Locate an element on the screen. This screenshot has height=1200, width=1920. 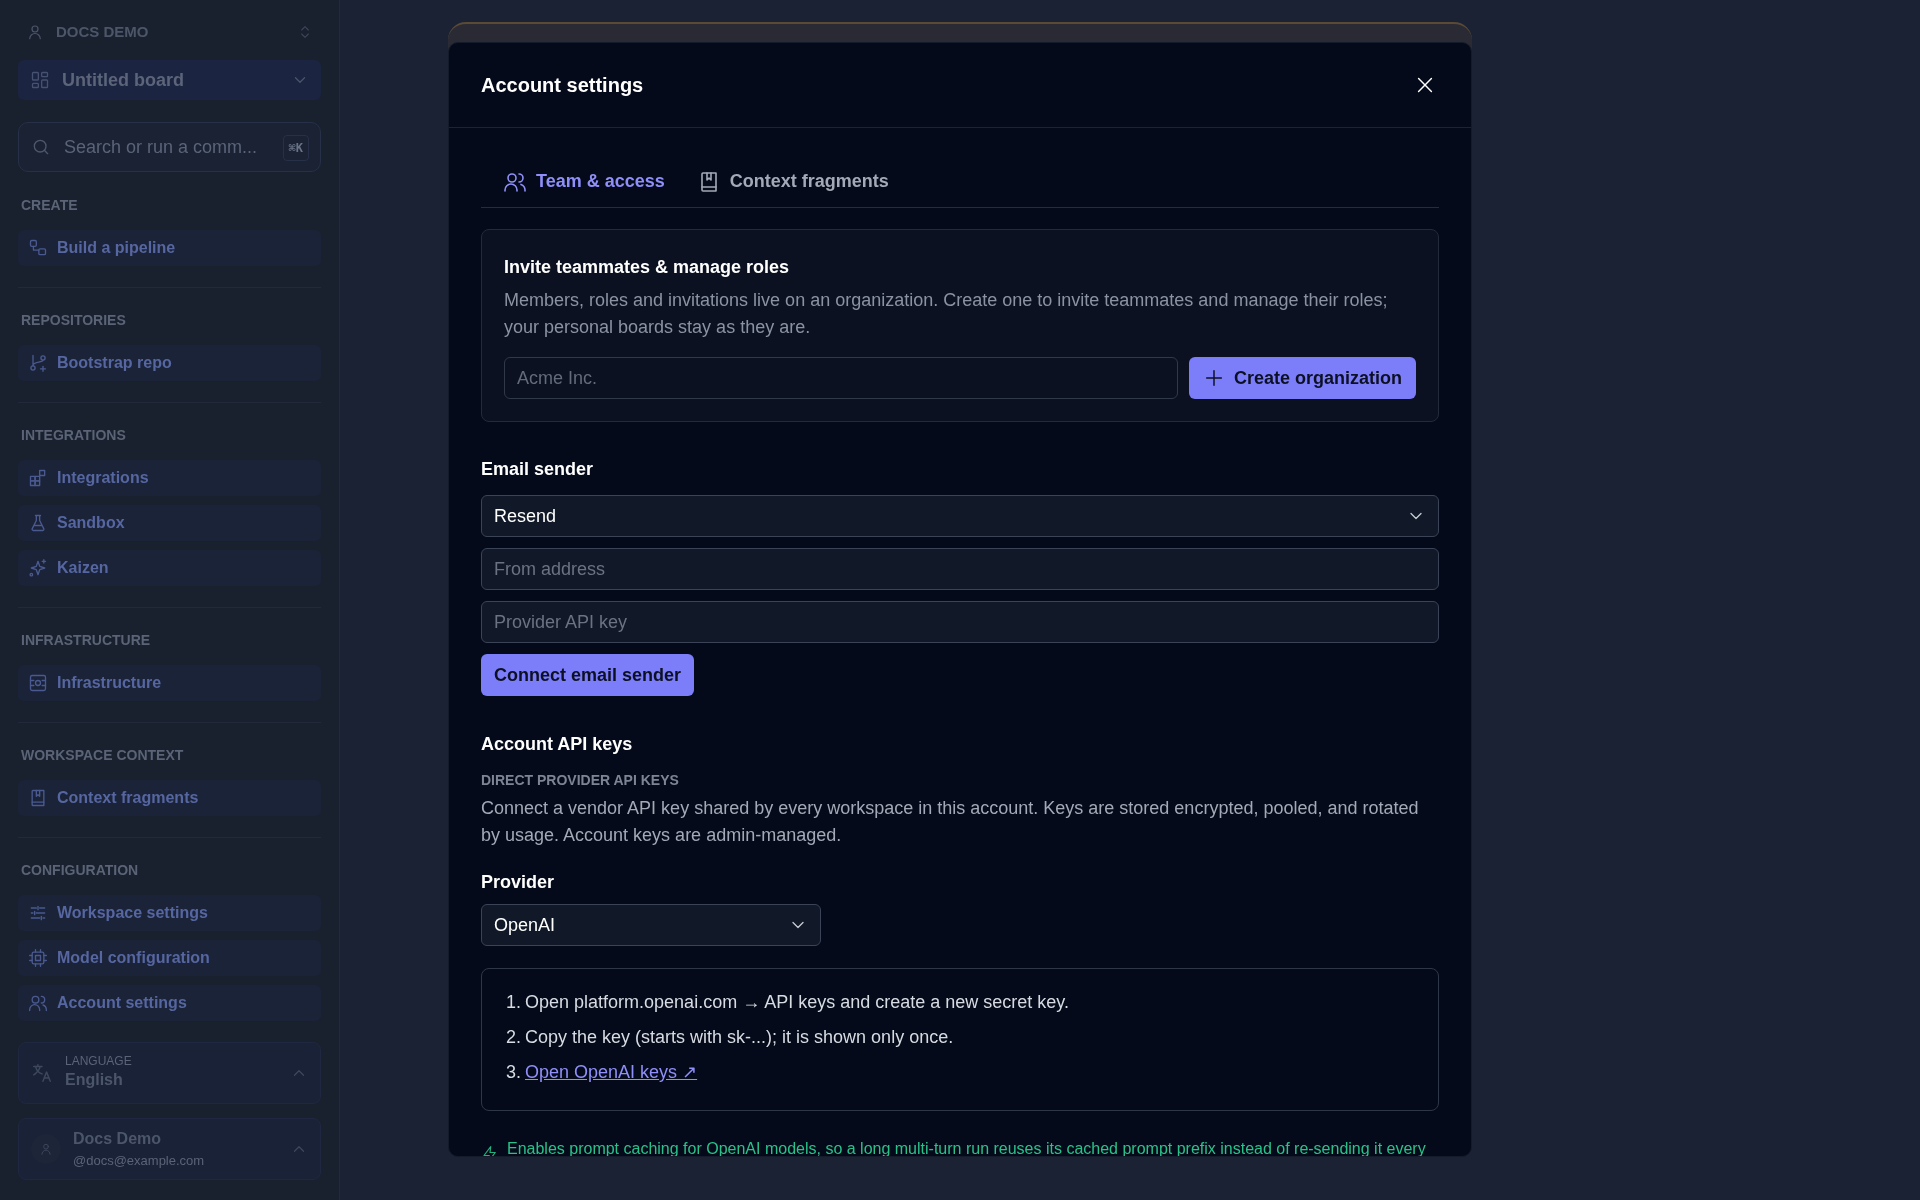
section-subtitle: DIRECT PROVIDER API KEYS is located at coordinates (580, 780).